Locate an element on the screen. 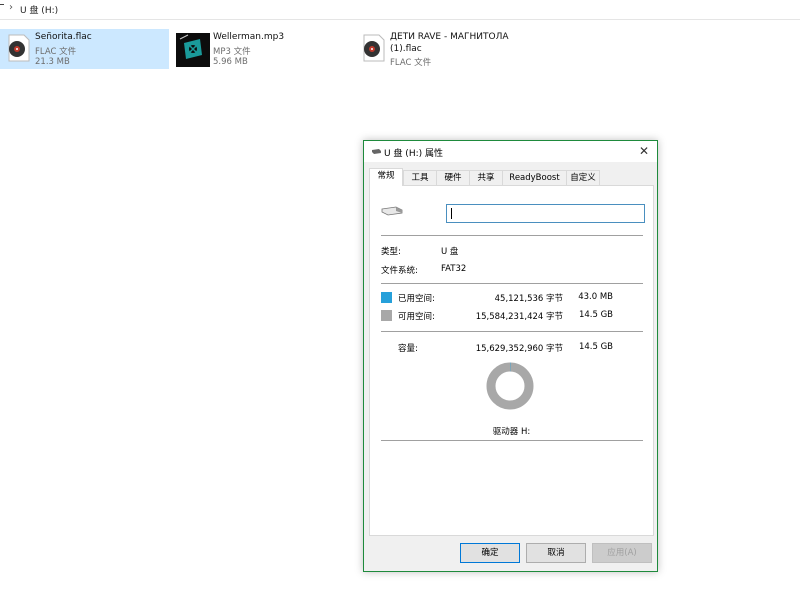 The width and height of the screenshot is (800, 593). donut-free-ring is located at coordinates (510, 386).